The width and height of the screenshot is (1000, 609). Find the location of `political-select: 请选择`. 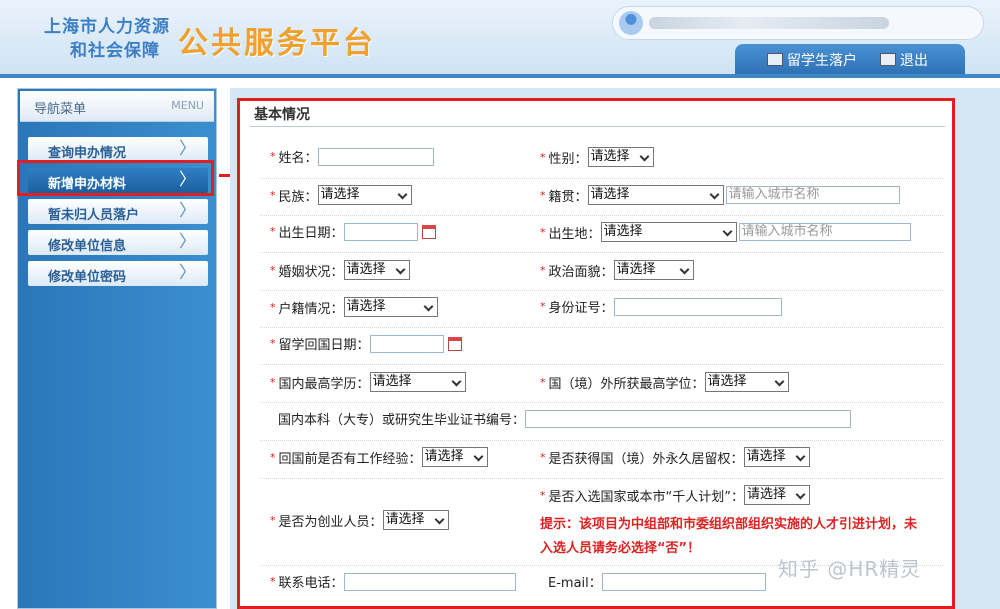

political-select: 请选择 is located at coordinates (653, 270).